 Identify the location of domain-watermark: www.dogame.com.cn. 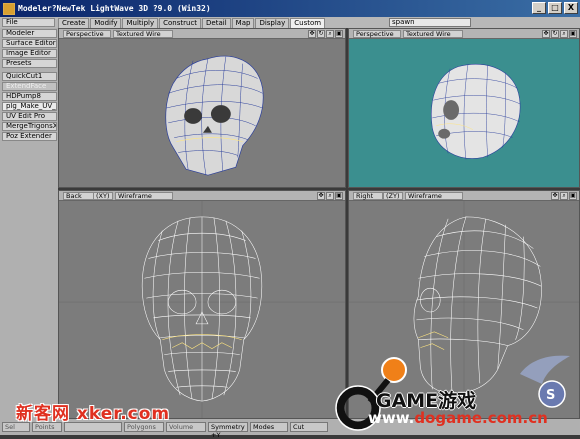
(458, 418).